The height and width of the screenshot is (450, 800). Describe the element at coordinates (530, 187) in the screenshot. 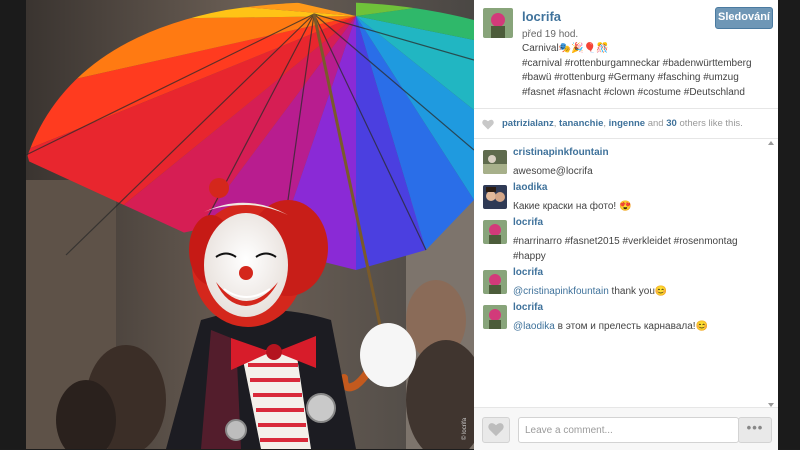

I see `comment-username: laodika` at that location.